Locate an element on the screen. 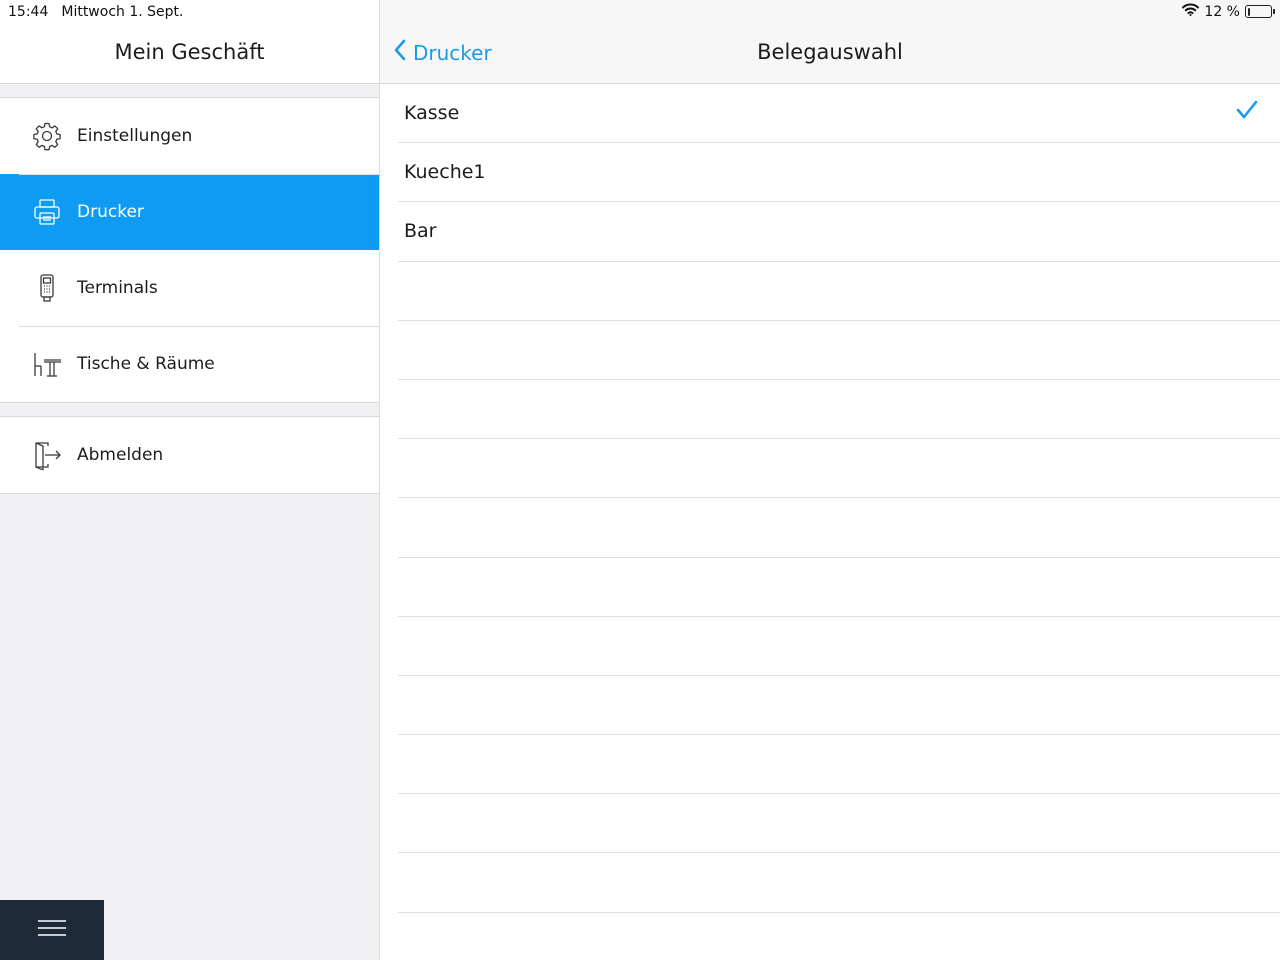  status-date: Mittwoch 1. Sept. is located at coordinates (122, 12).